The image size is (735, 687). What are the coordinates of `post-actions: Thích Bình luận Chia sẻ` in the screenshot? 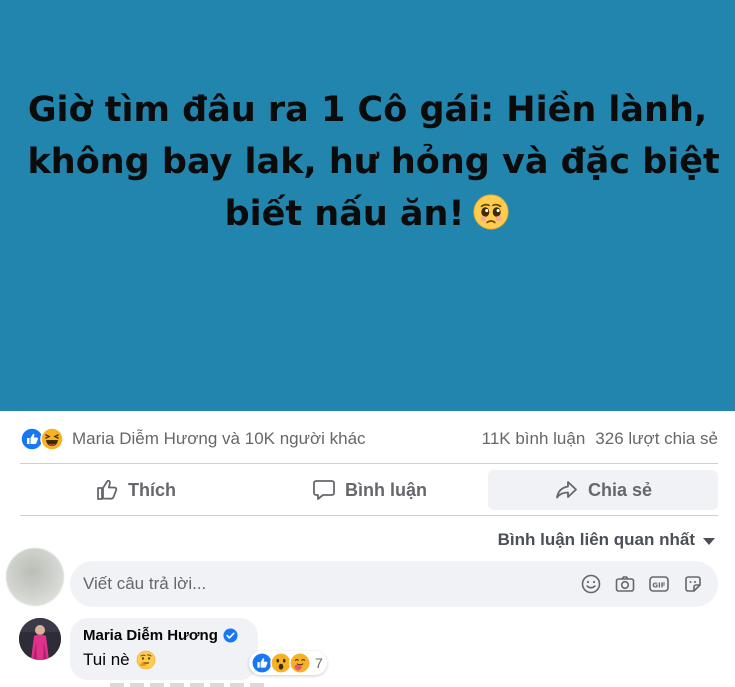 It's located at (369, 490).